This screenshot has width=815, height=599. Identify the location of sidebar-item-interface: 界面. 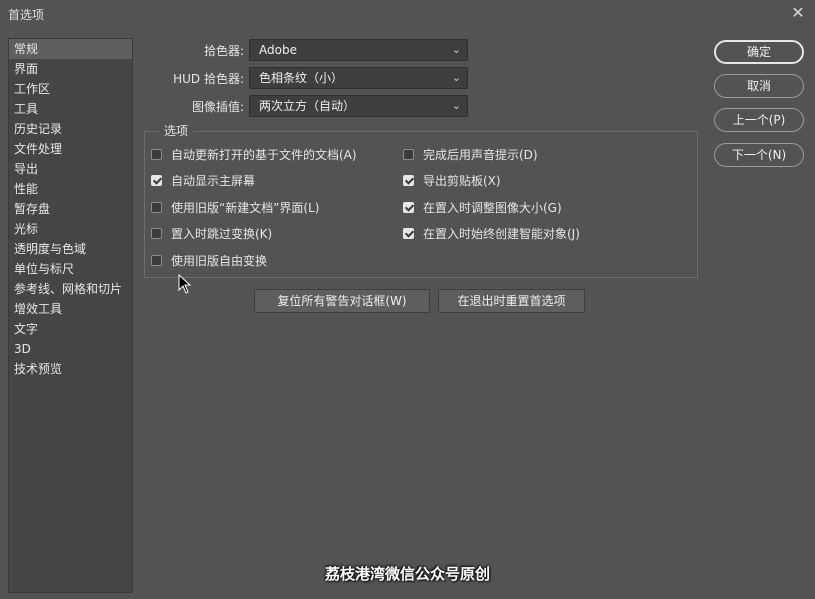
(70, 69).